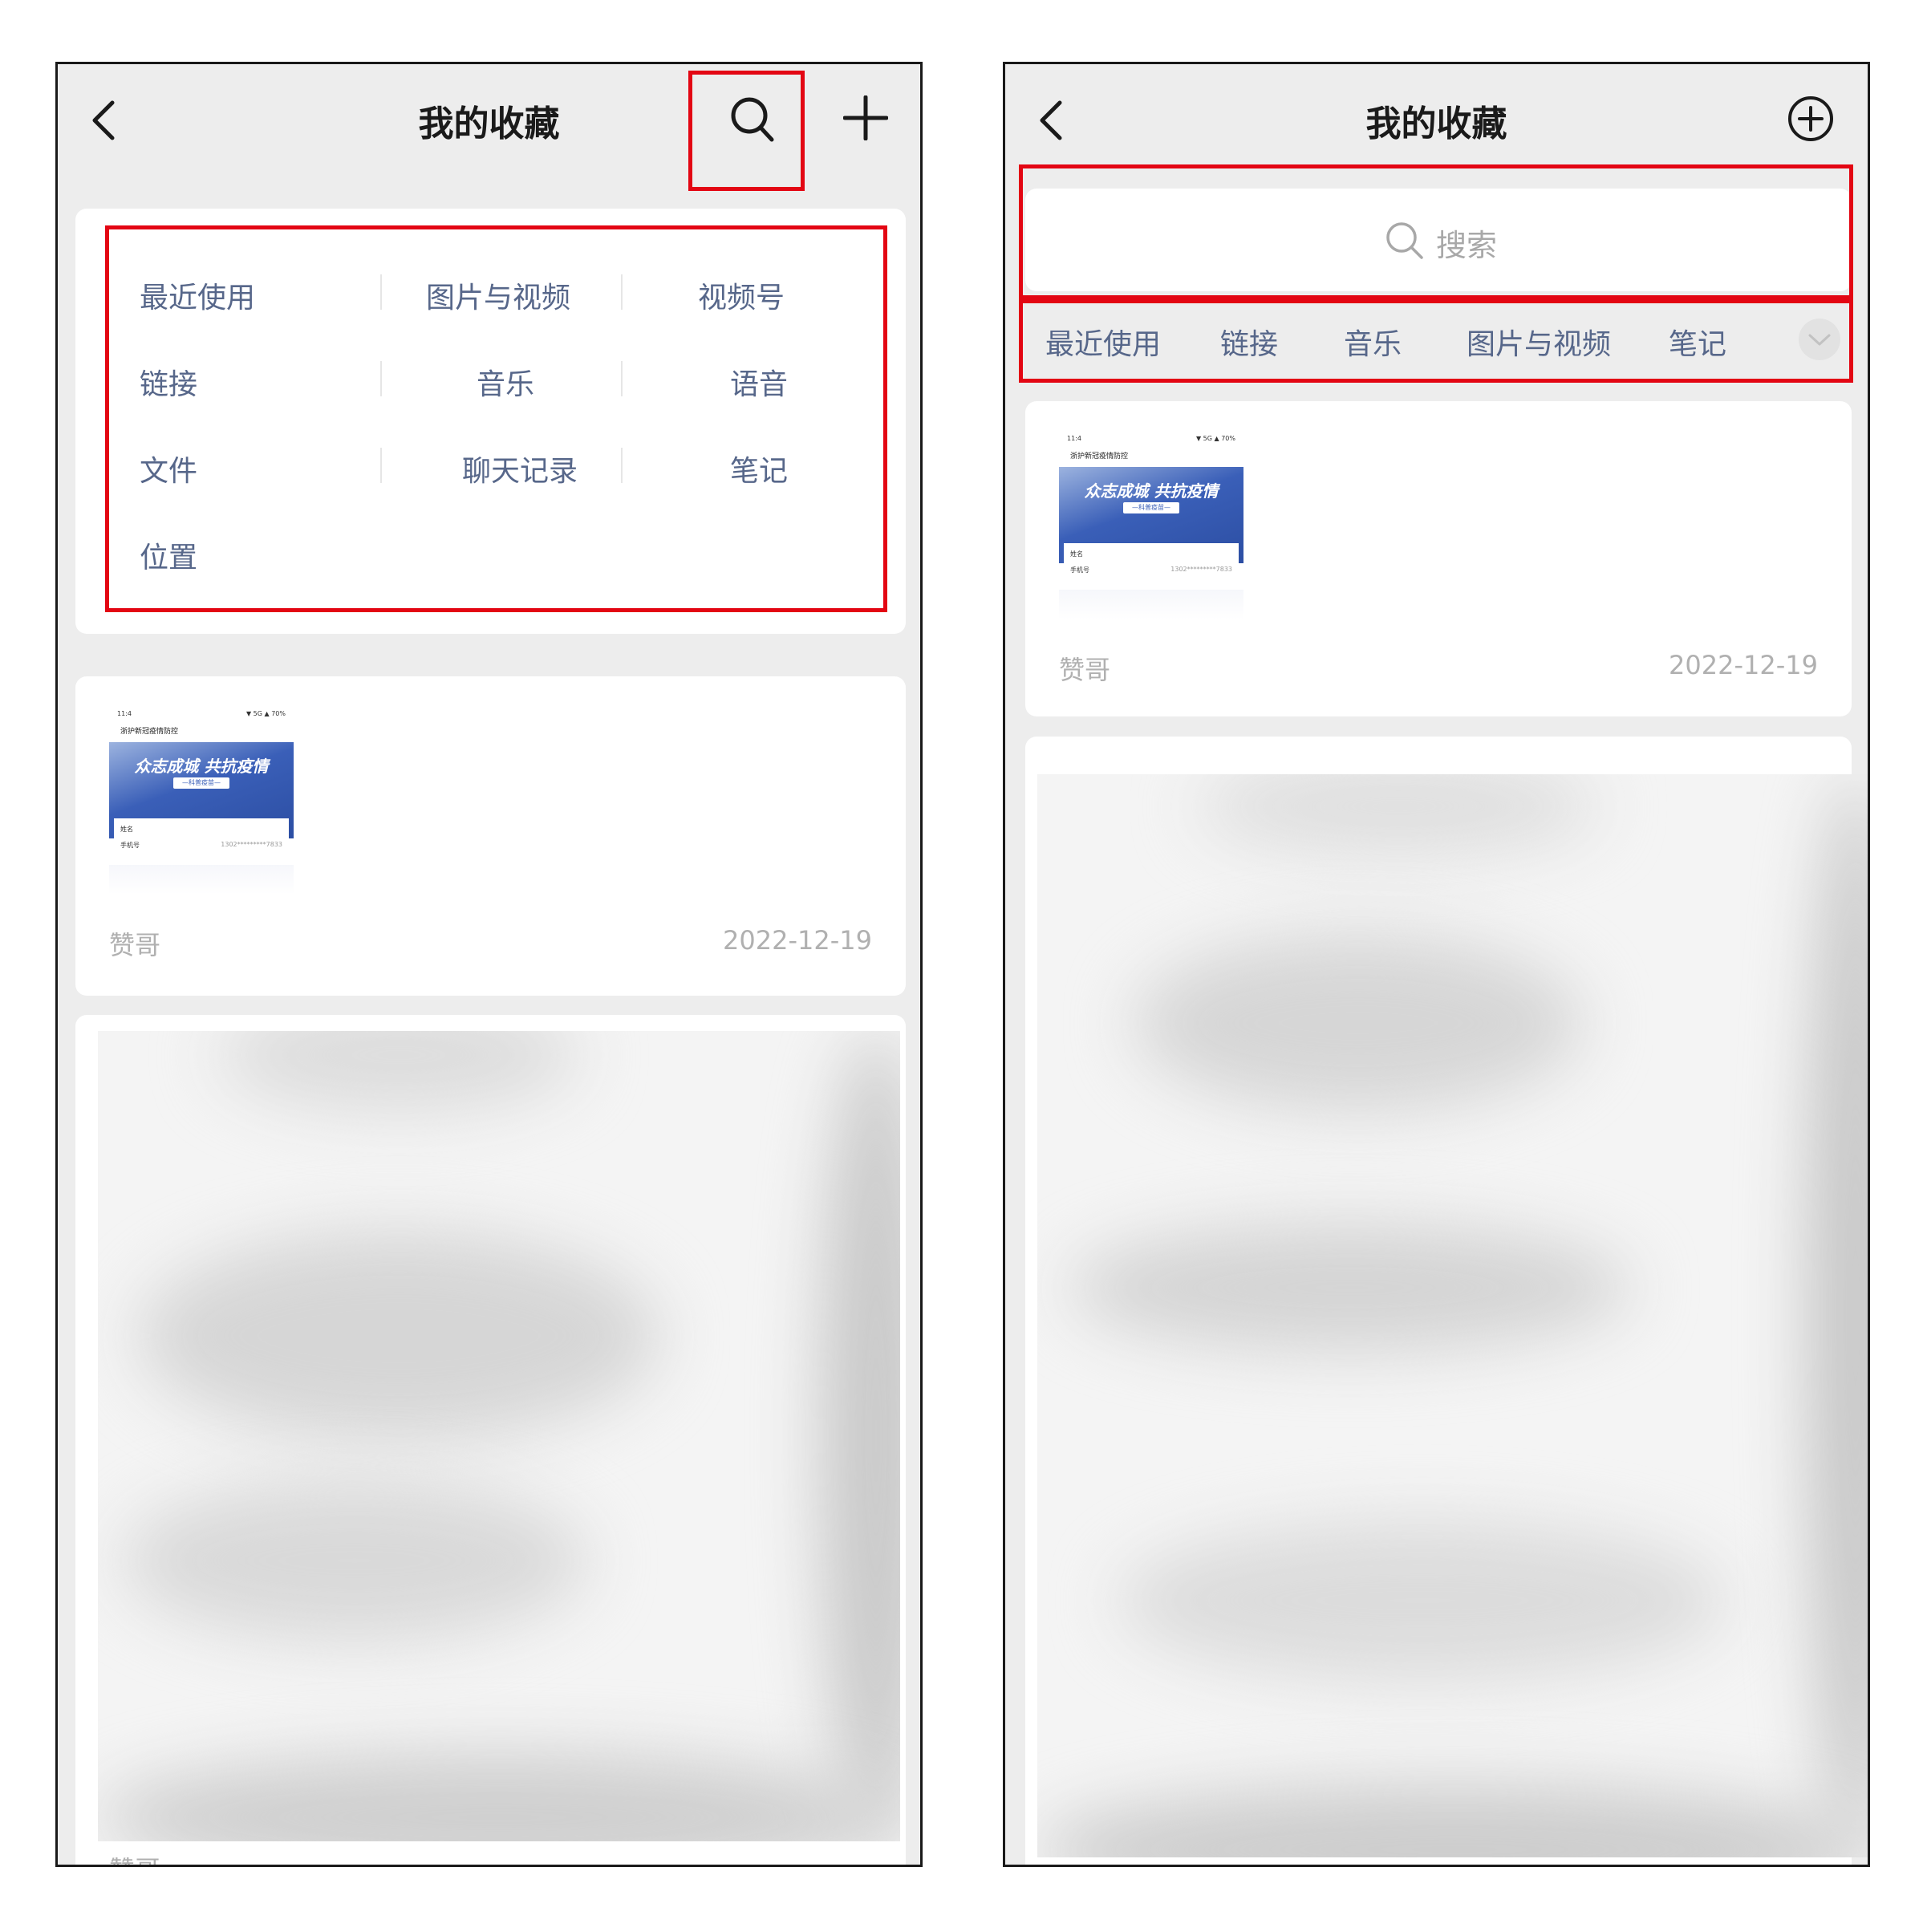 The image size is (1923, 1932). Describe the element at coordinates (1436, 341) in the screenshot. I see `highlight-tab-bar` at that location.